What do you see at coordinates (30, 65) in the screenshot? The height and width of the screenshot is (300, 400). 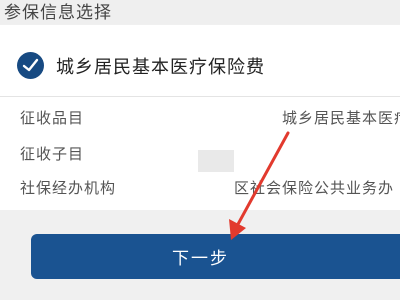 I see `check-icon` at bounding box center [30, 65].